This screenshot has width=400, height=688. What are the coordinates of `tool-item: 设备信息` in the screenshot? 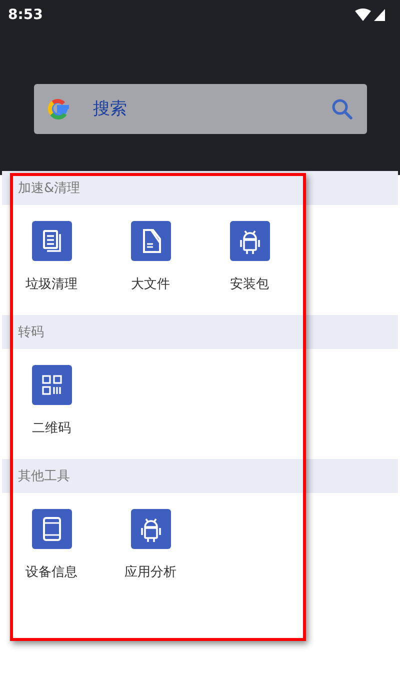 It's located at (51, 545).